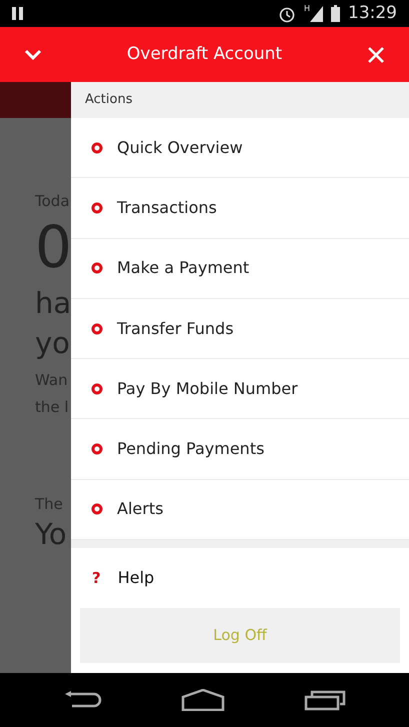  What do you see at coordinates (53, 303) in the screenshot?
I see `background-text: ha` at bounding box center [53, 303].